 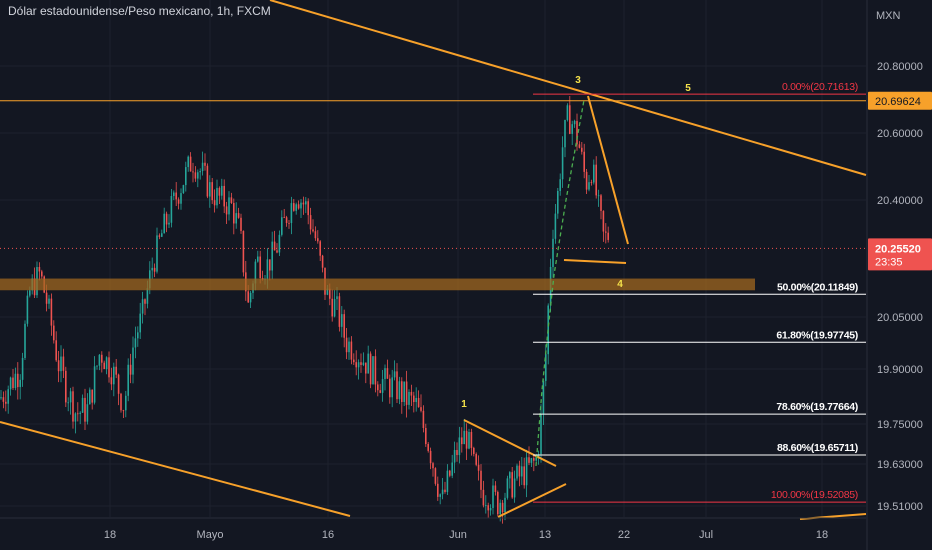 What do you see at coordinates (464, 404) in the screenshot?
I see `wave-label-1: 1` at bounding box center [464, 404].